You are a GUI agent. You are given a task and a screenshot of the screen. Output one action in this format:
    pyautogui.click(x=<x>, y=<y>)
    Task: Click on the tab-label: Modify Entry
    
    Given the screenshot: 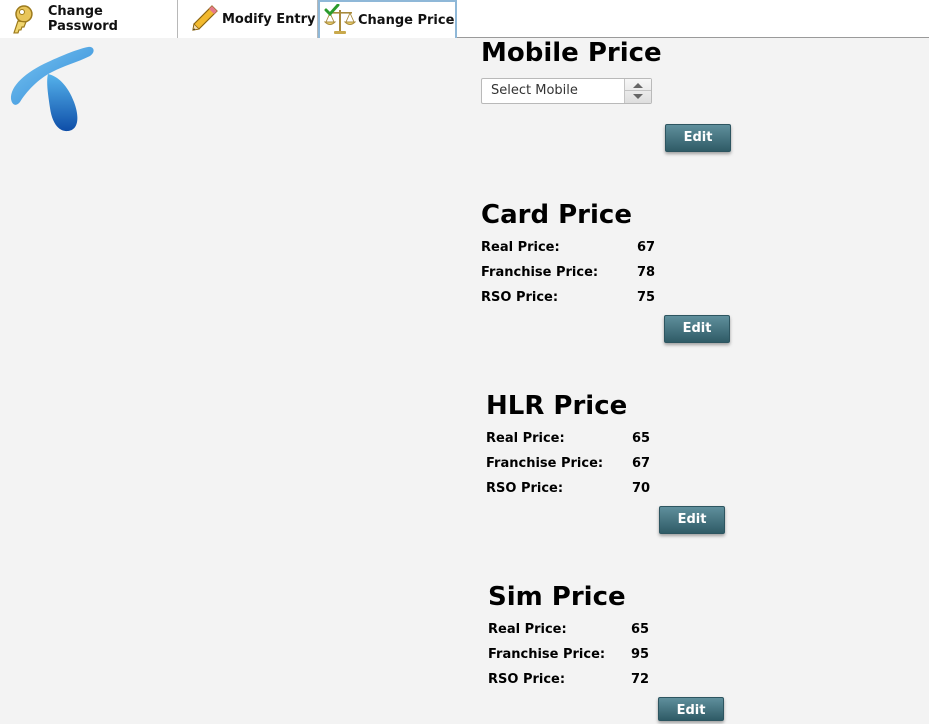 What is the action you would take?
    pyautogui.click(x=269, y=19)
    